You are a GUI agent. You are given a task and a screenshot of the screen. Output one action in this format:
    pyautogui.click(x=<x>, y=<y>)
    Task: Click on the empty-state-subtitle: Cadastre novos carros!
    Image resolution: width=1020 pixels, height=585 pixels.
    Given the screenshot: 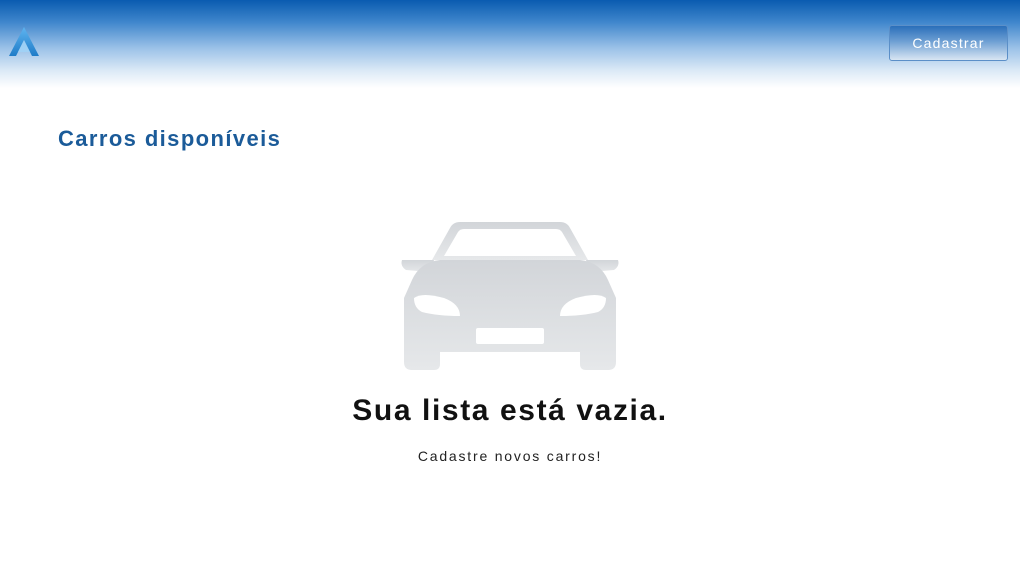 What is the action you would take?
    pyautogui.click(x=510, y=456)
    